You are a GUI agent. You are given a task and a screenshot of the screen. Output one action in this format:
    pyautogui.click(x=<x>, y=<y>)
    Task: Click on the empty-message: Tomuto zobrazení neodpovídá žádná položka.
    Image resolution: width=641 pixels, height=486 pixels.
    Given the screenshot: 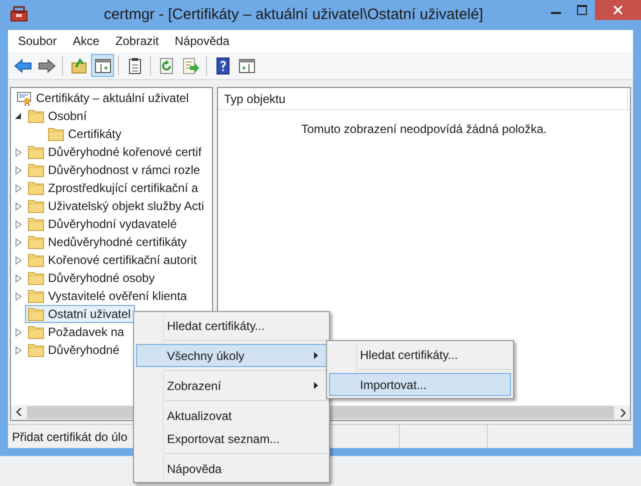 What is the action you would take?
    pyautogui.click(x=424, y=129)
    